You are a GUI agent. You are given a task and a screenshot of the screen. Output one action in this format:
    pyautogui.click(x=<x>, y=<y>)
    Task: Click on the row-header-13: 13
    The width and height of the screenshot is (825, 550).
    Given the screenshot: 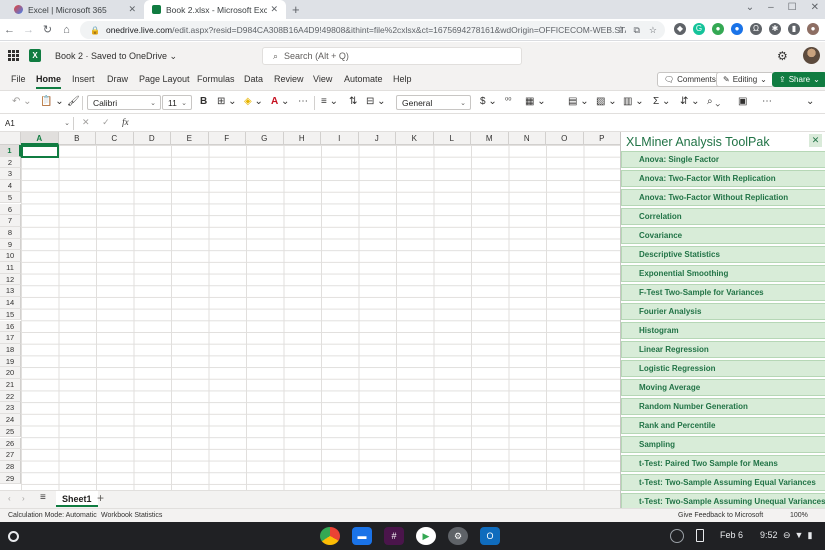 What is the action you would take?
    pyautogui.click(x=10, y=291)
    